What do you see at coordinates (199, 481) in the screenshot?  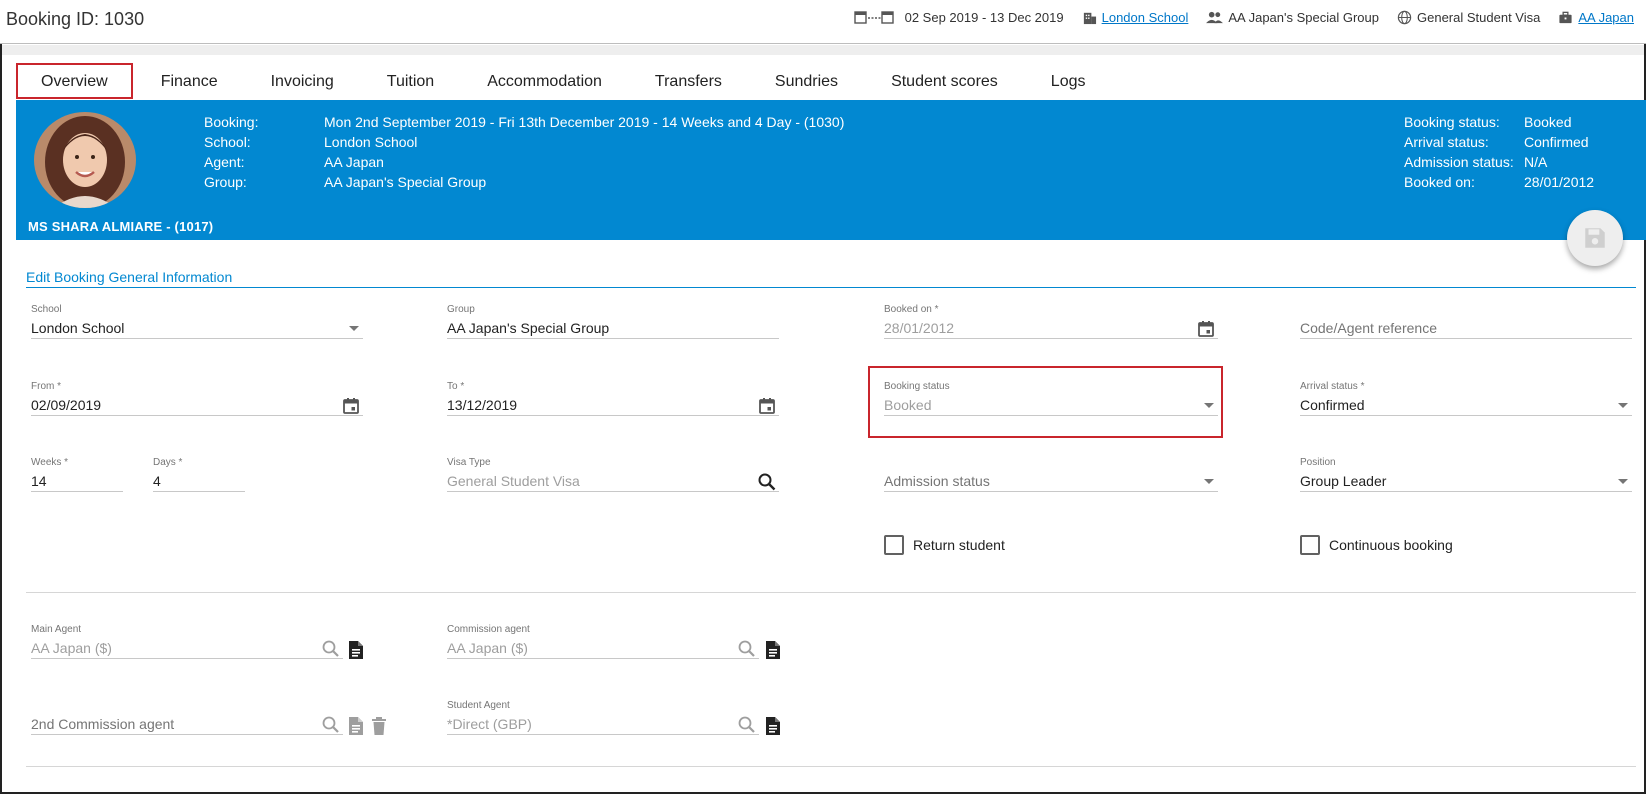 I see `days-input: 4` at bounding box center [199, 481].